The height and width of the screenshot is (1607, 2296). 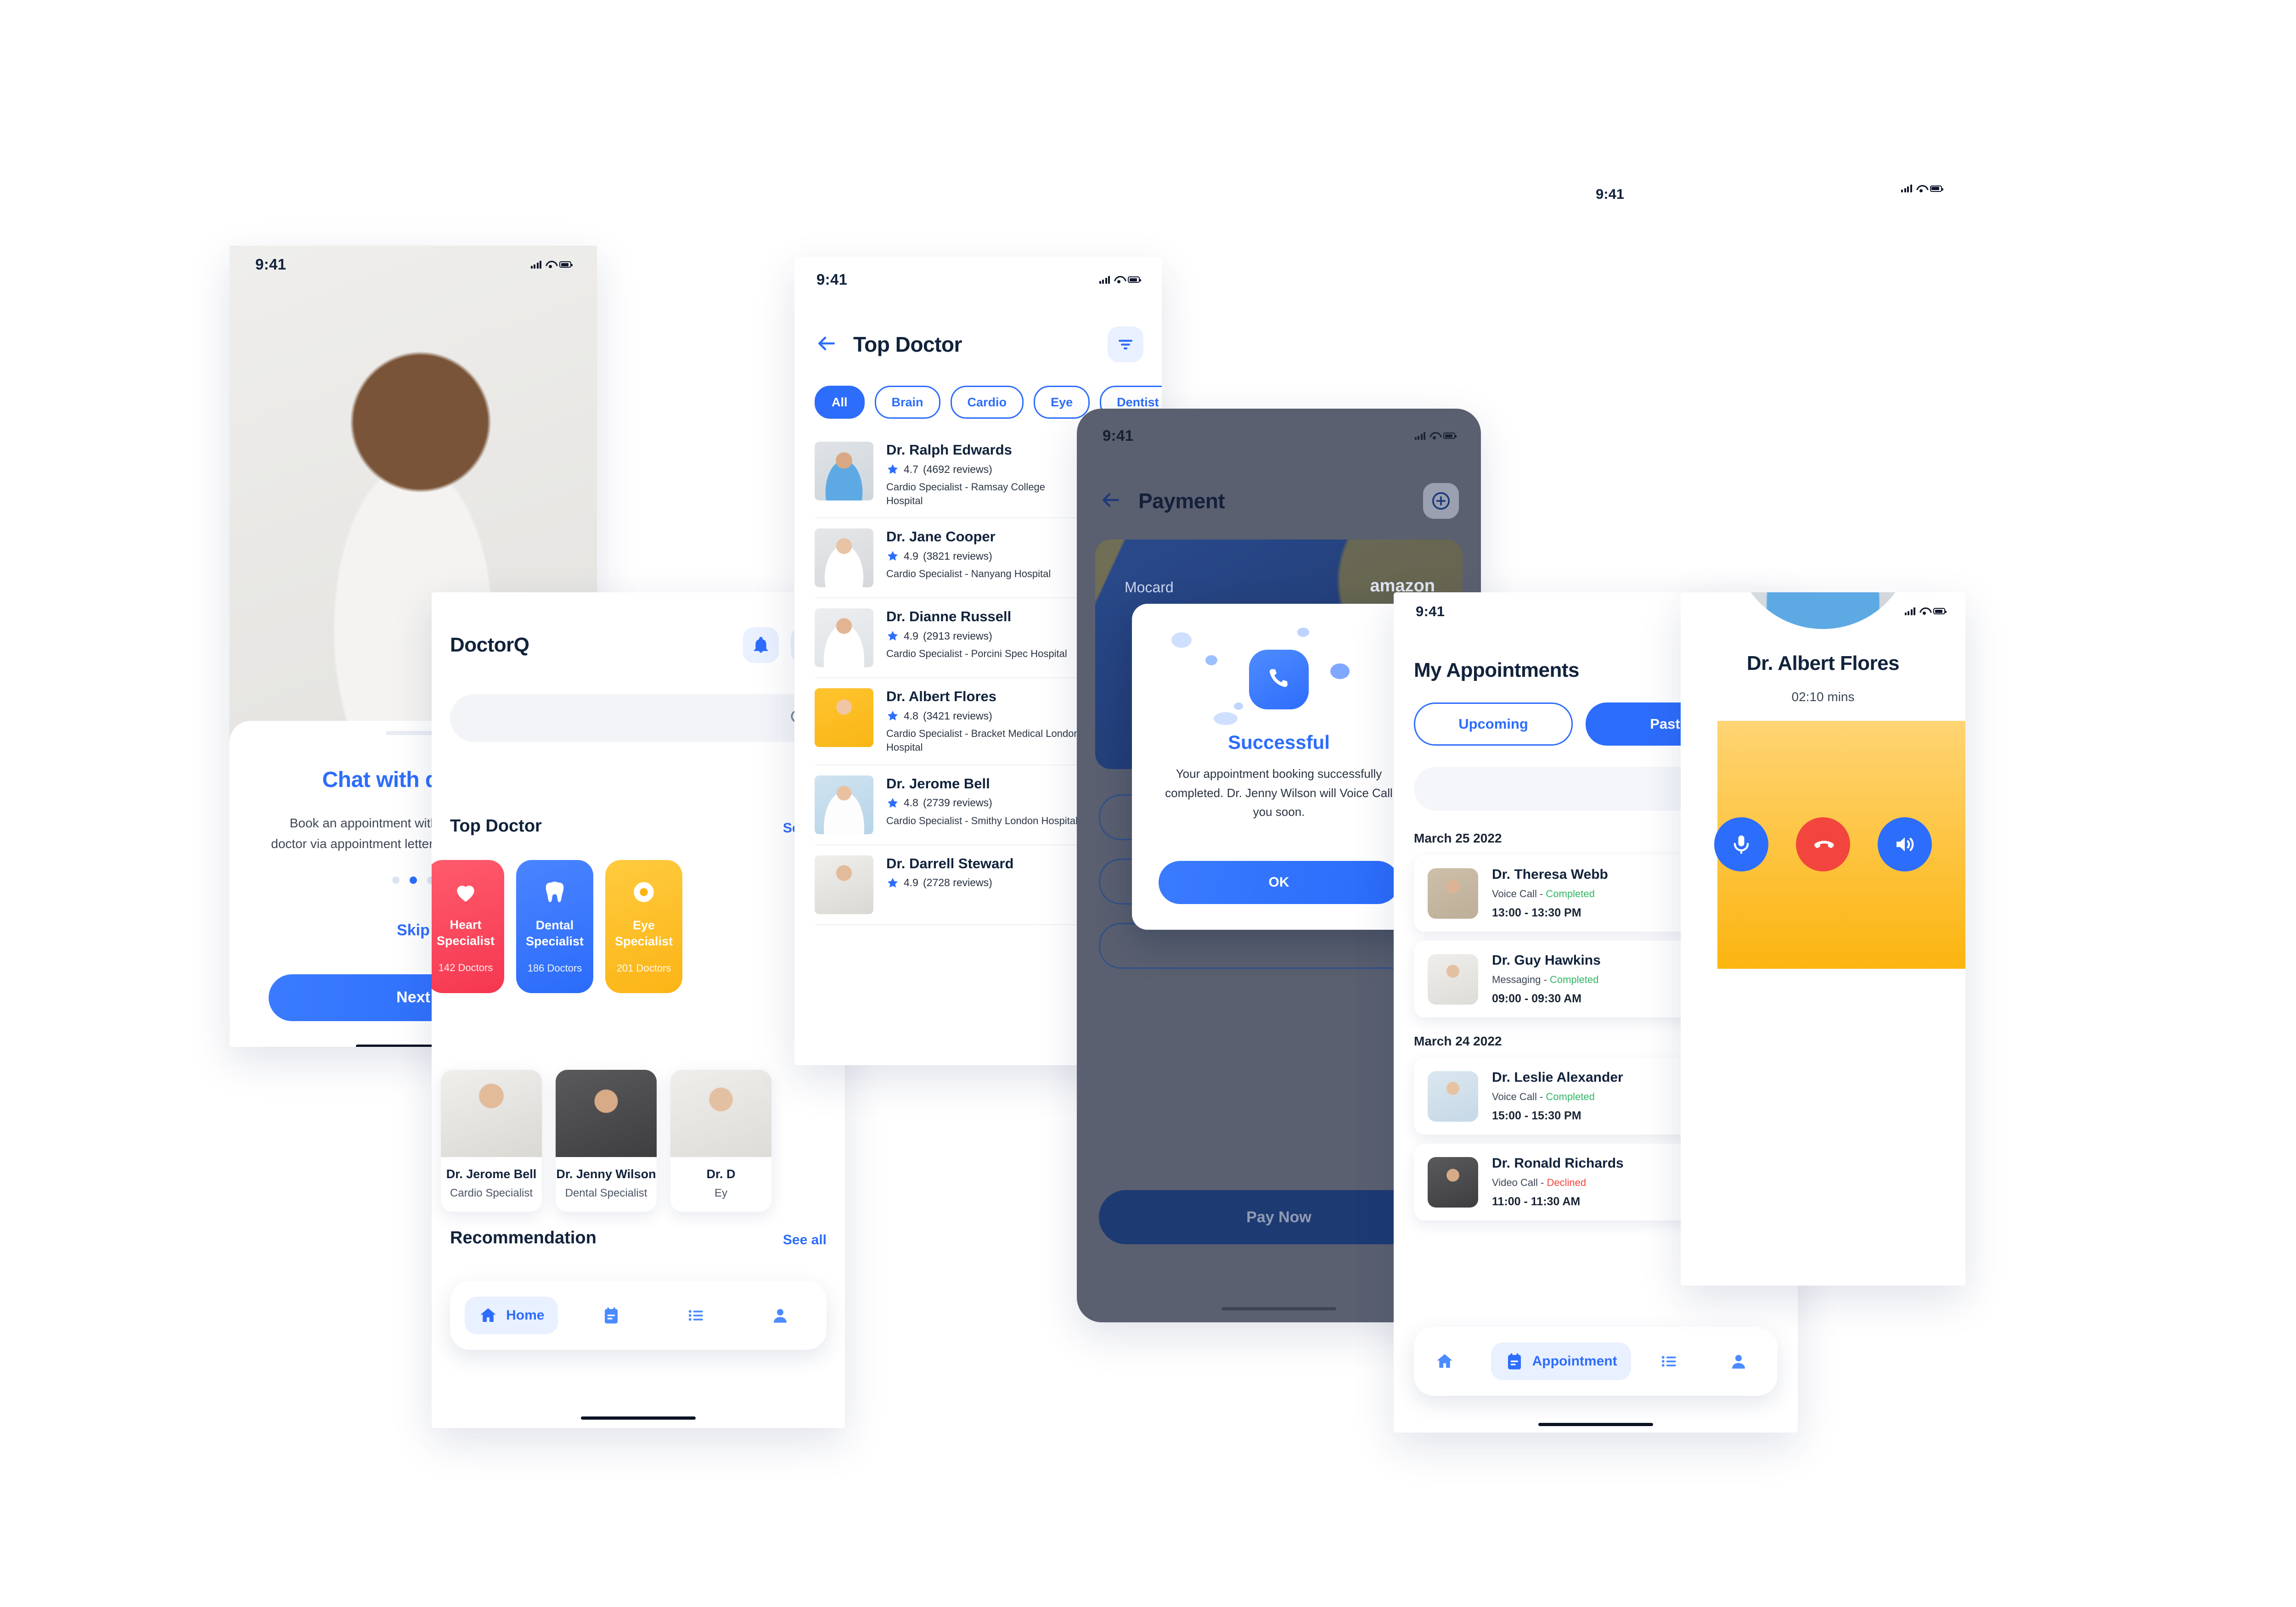 What do you see at coordinates (907, 402) in the screenshot?
I see `chip-brain: Brain` at bounding box center [907, 402].